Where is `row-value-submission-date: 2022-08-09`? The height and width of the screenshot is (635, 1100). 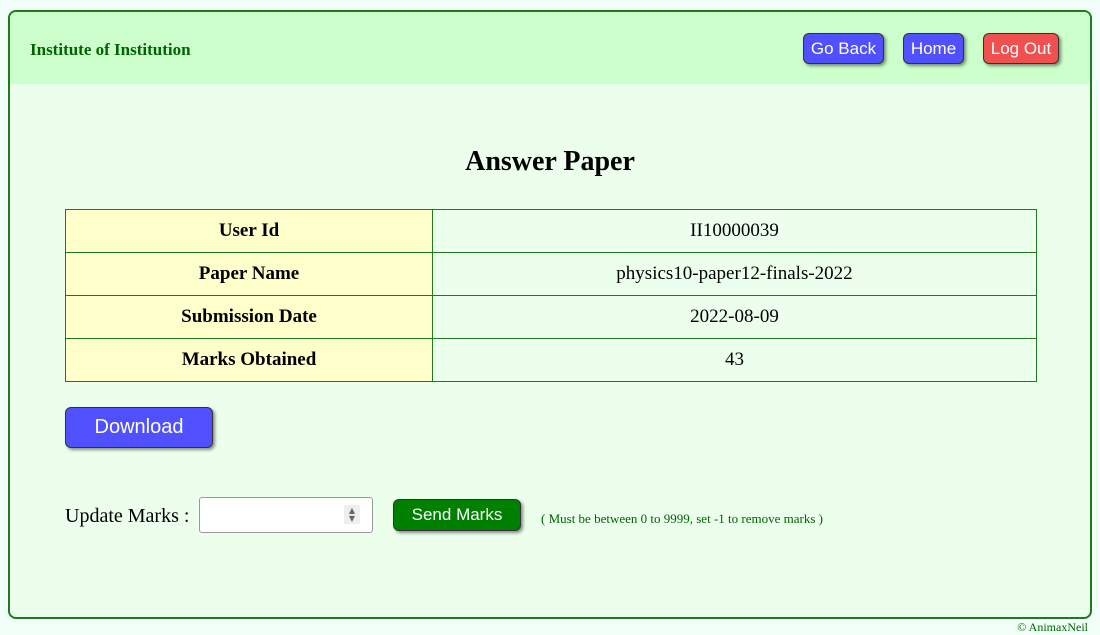 row-value-submission-date: 2022-08-09 is located at coordinates (734, 317).